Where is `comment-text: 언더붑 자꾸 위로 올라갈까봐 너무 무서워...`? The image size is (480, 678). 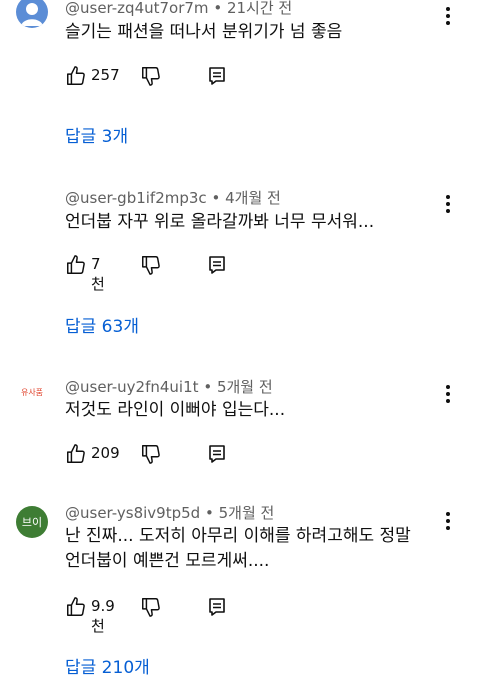
comment-text: 언더붑 자꾸 위로 올라갈까봐 너무 무서워... is located at coordinates (219, 222).